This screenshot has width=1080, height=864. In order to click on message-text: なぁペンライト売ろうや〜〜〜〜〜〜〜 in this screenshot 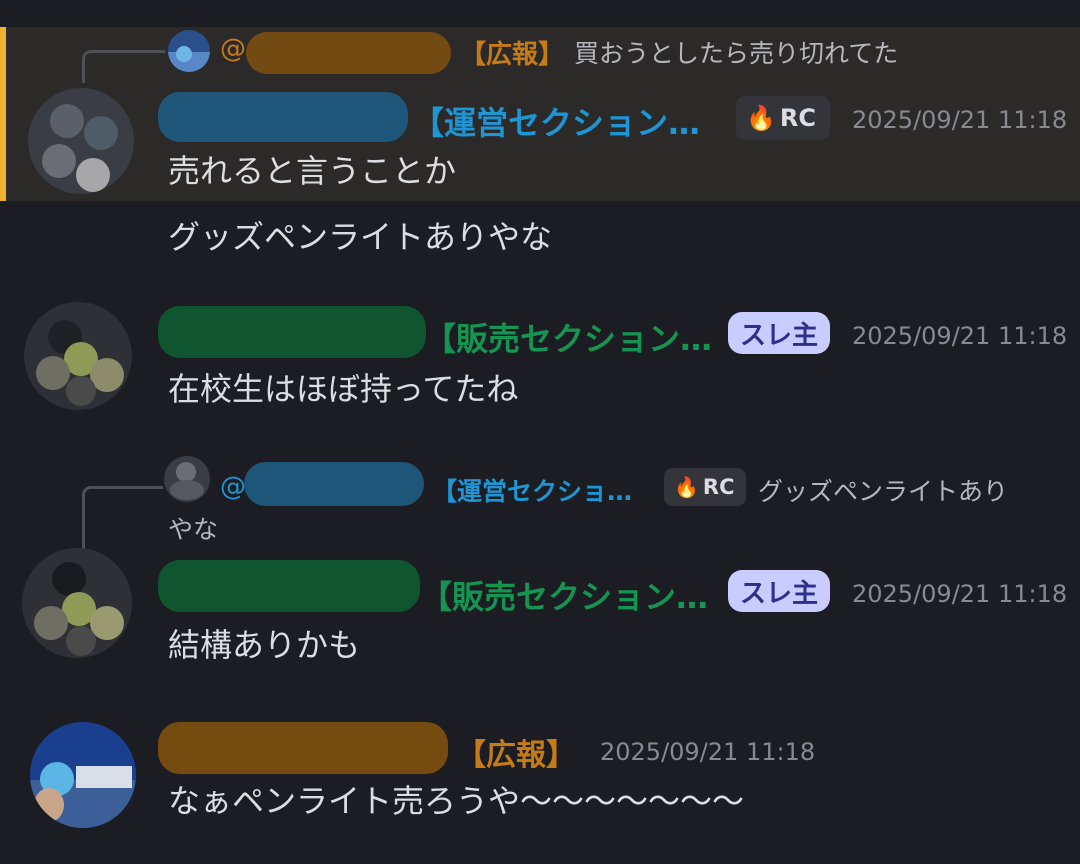, I will do `click(456, 801)`.